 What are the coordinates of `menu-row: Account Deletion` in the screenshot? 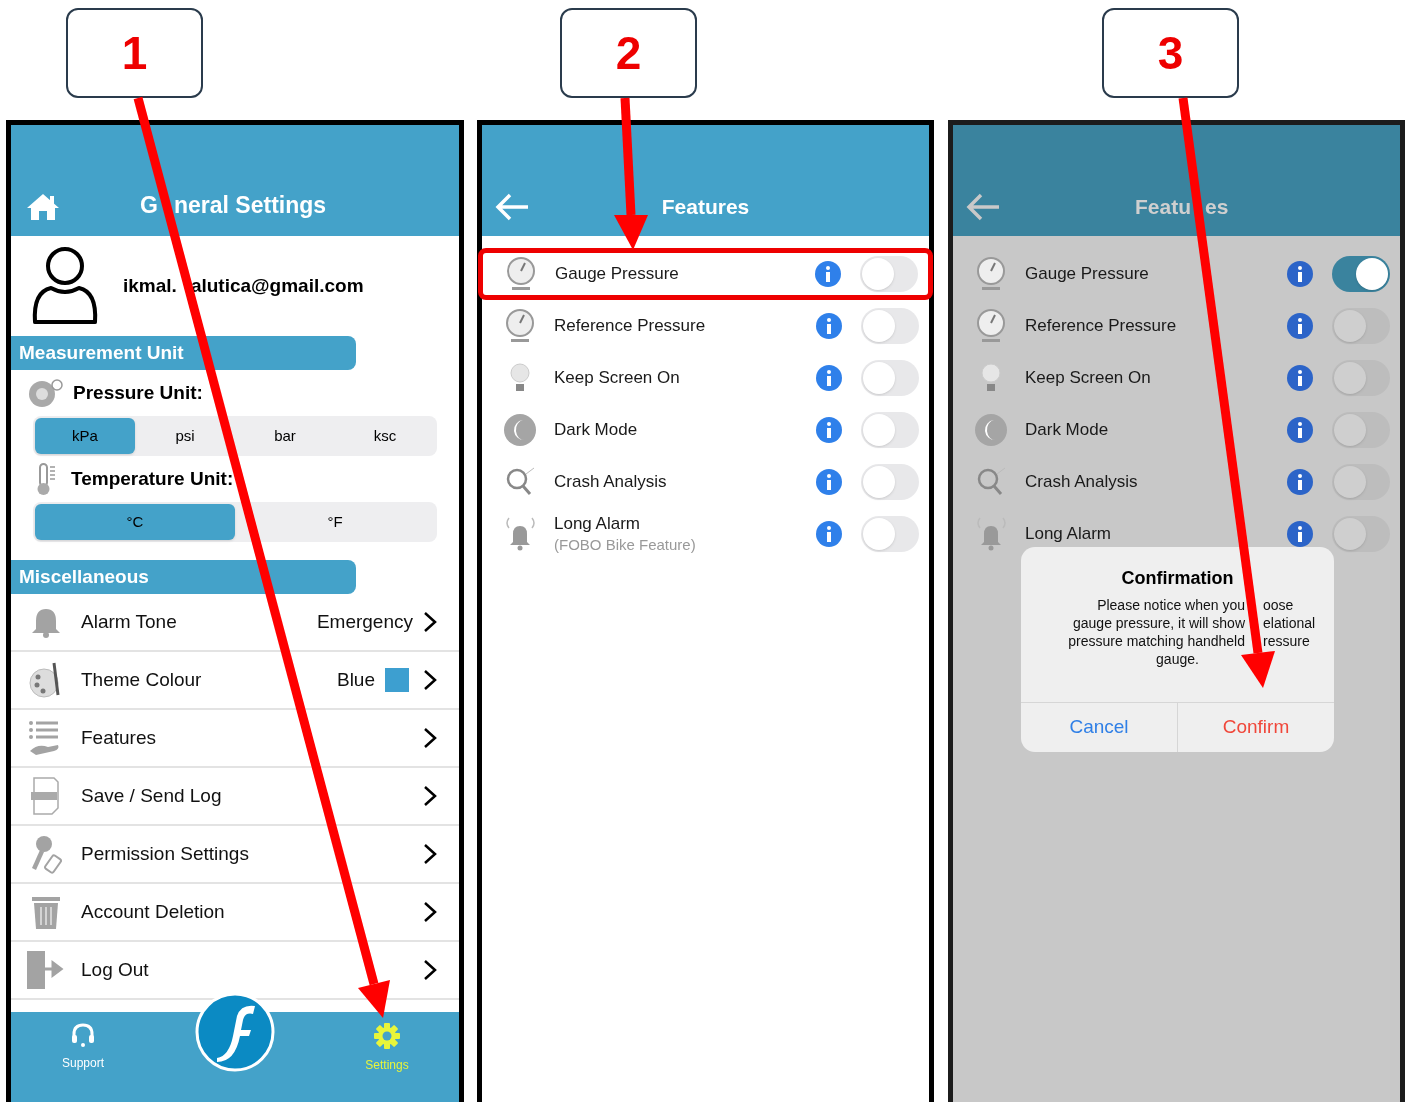 It's located at (235, 913).